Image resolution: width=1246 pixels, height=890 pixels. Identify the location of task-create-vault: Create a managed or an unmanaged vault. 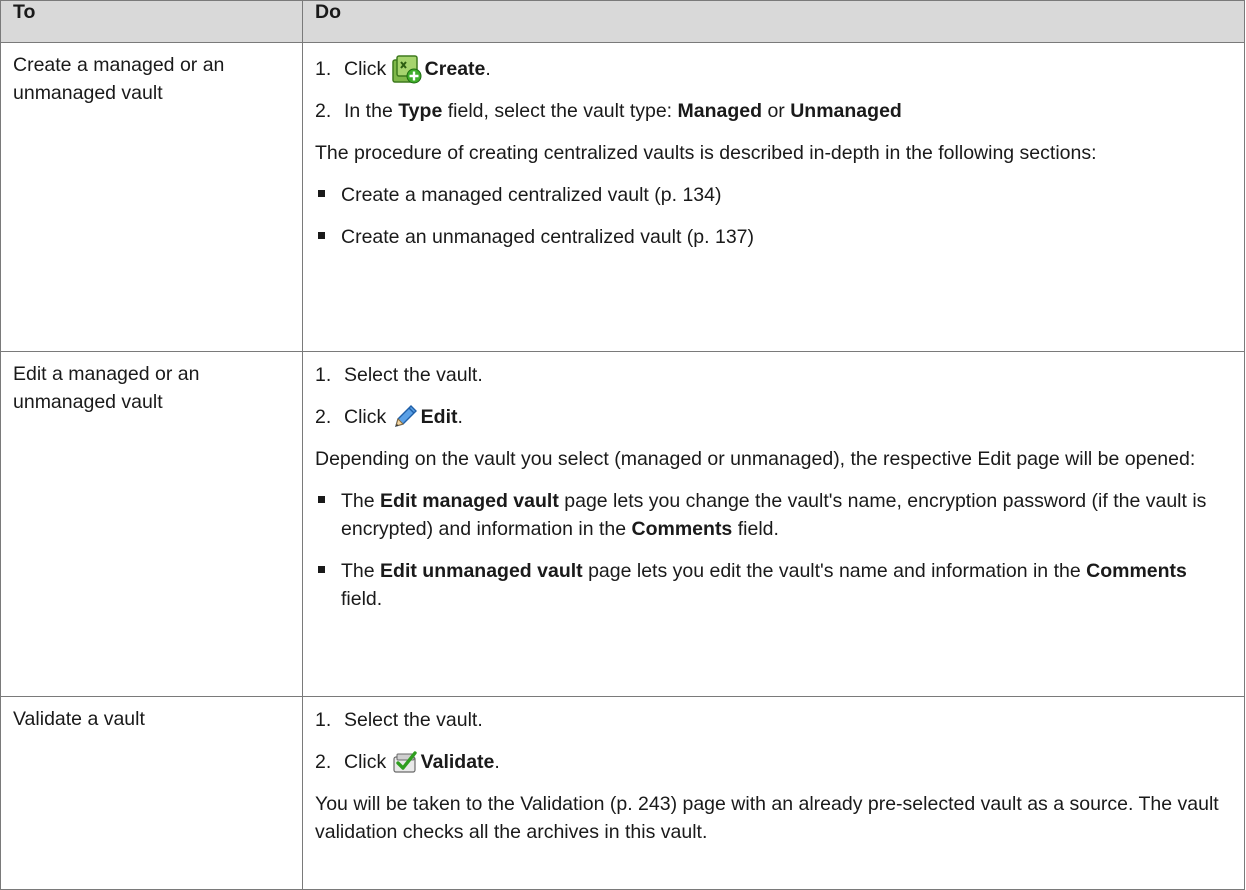
(151, 197).